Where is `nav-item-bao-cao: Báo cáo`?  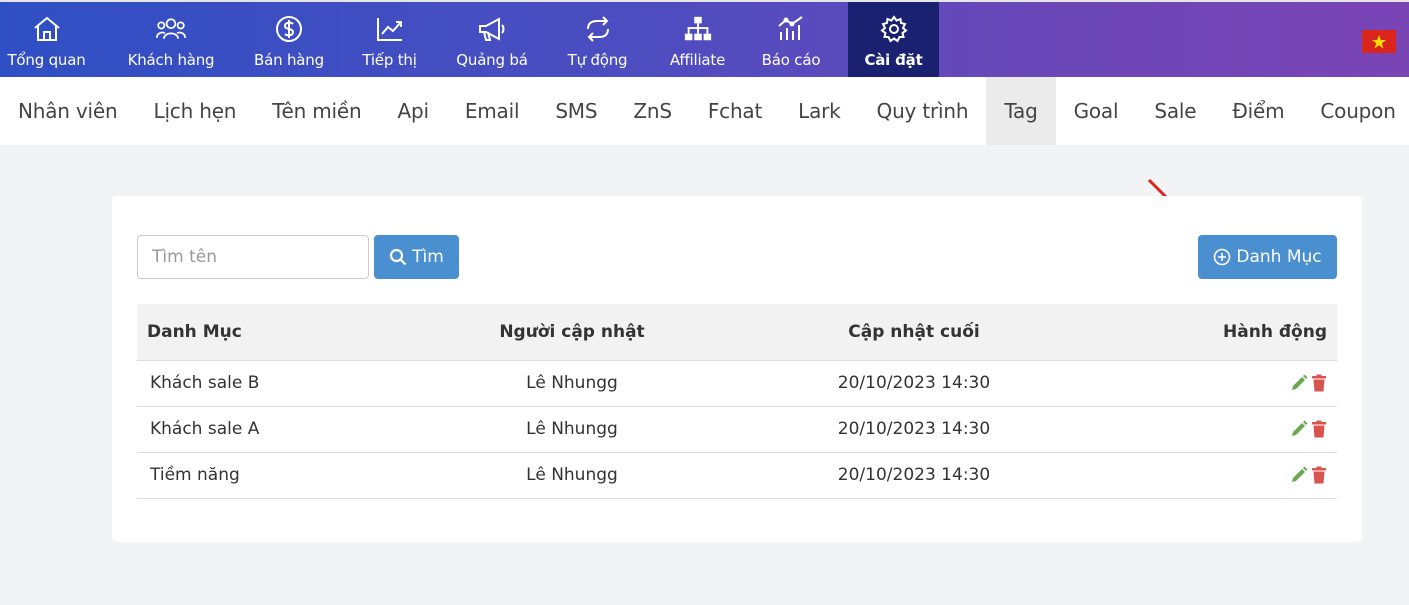
nav-item-bao-cao: Báo cáo is located at coordinates (791, 39).